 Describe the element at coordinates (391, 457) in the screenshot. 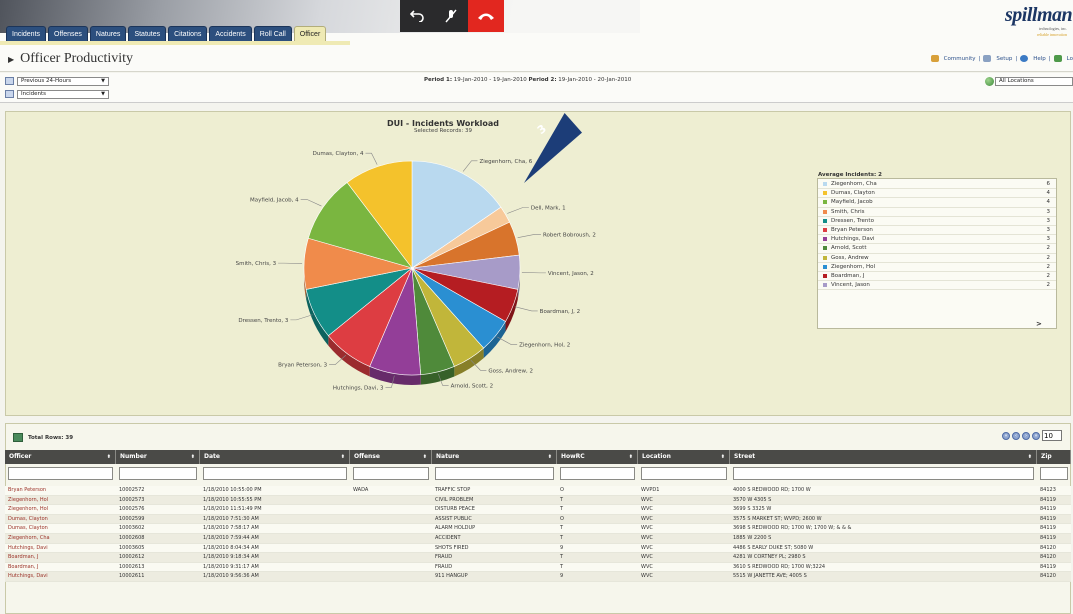

I see `column-header-offense: Offense ⬍` at that location.